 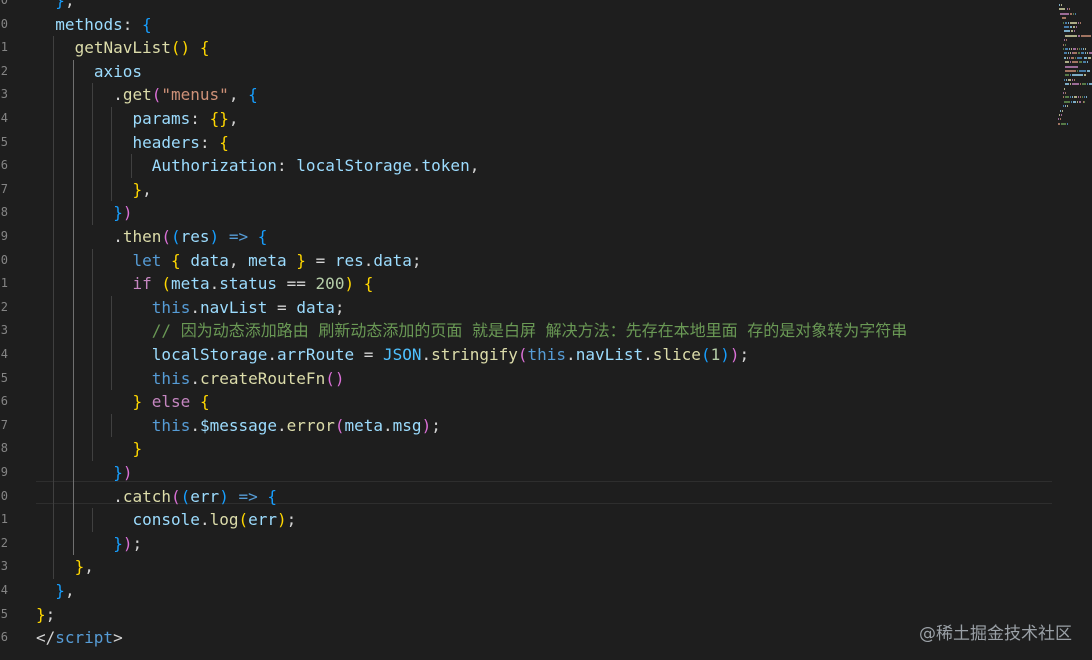 I want to click on code-line: .get("menus", {, so click(x=185, y=95).